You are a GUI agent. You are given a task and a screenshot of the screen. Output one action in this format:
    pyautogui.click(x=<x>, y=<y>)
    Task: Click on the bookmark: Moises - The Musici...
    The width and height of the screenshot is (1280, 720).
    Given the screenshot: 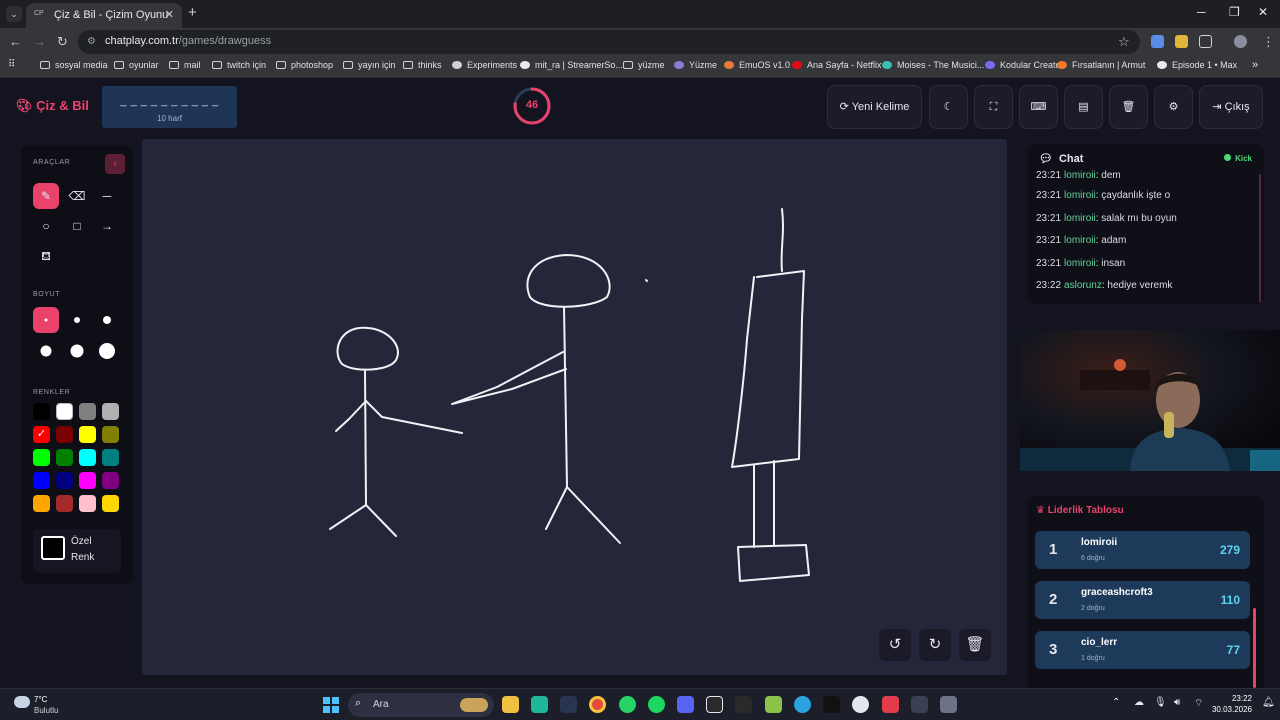 What is the action you would take?
    pyautogui.click(x=933, y=65)
    